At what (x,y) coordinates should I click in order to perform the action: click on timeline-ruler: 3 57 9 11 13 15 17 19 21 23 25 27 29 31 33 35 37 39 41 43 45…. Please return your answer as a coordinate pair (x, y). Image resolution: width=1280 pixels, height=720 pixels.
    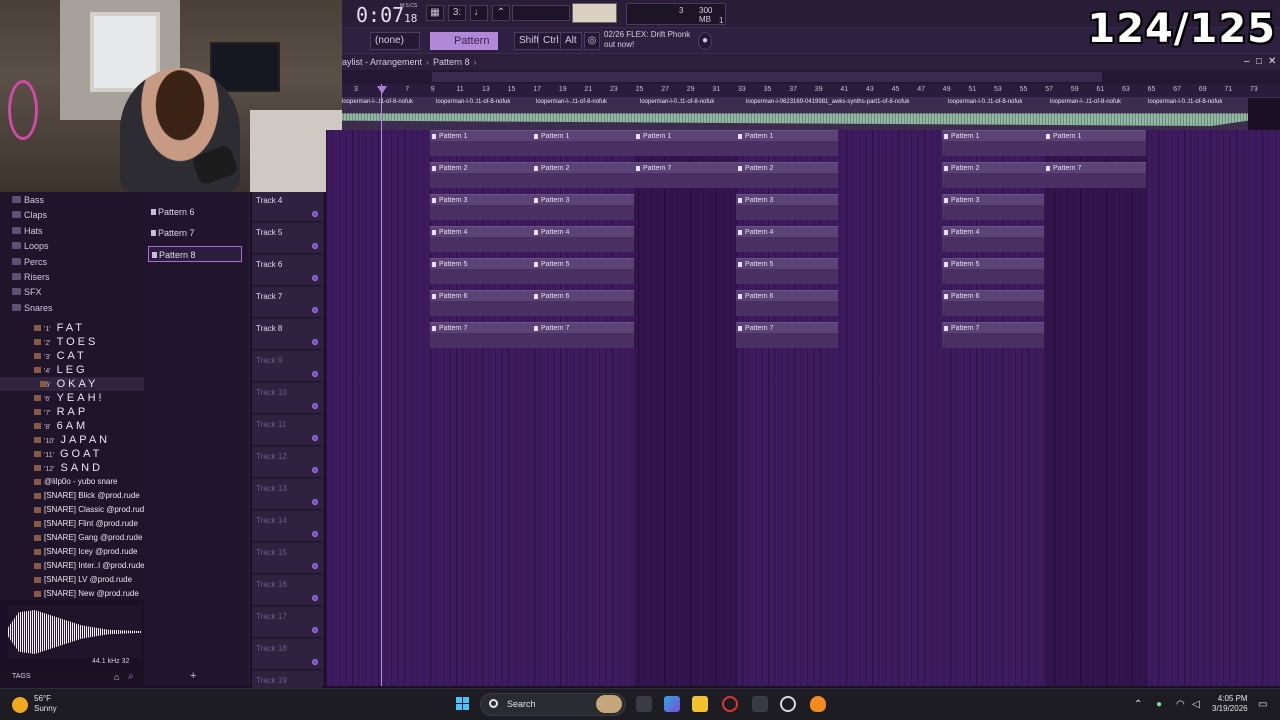
    Looking at the image, I should click on (811, 91).